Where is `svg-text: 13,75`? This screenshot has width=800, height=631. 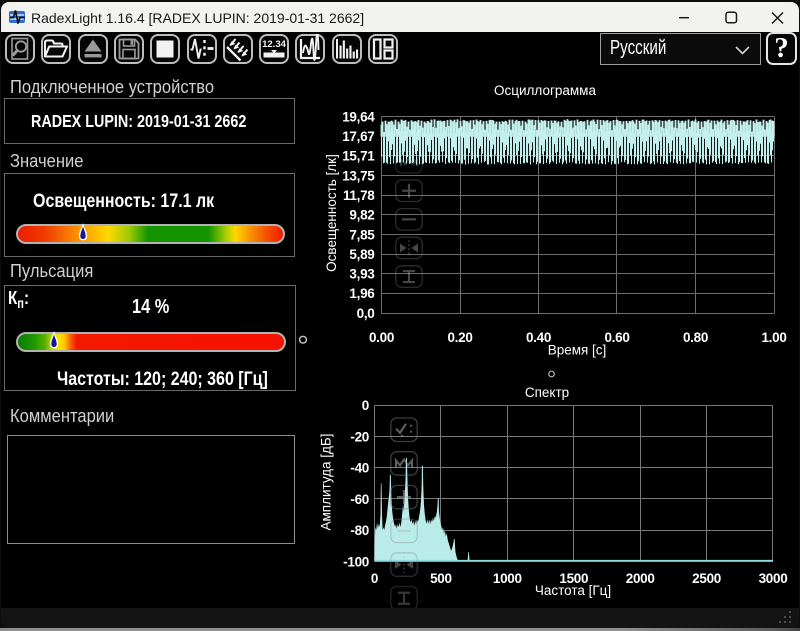
svg-text: 13,75 is located at coordinates (358, 175).